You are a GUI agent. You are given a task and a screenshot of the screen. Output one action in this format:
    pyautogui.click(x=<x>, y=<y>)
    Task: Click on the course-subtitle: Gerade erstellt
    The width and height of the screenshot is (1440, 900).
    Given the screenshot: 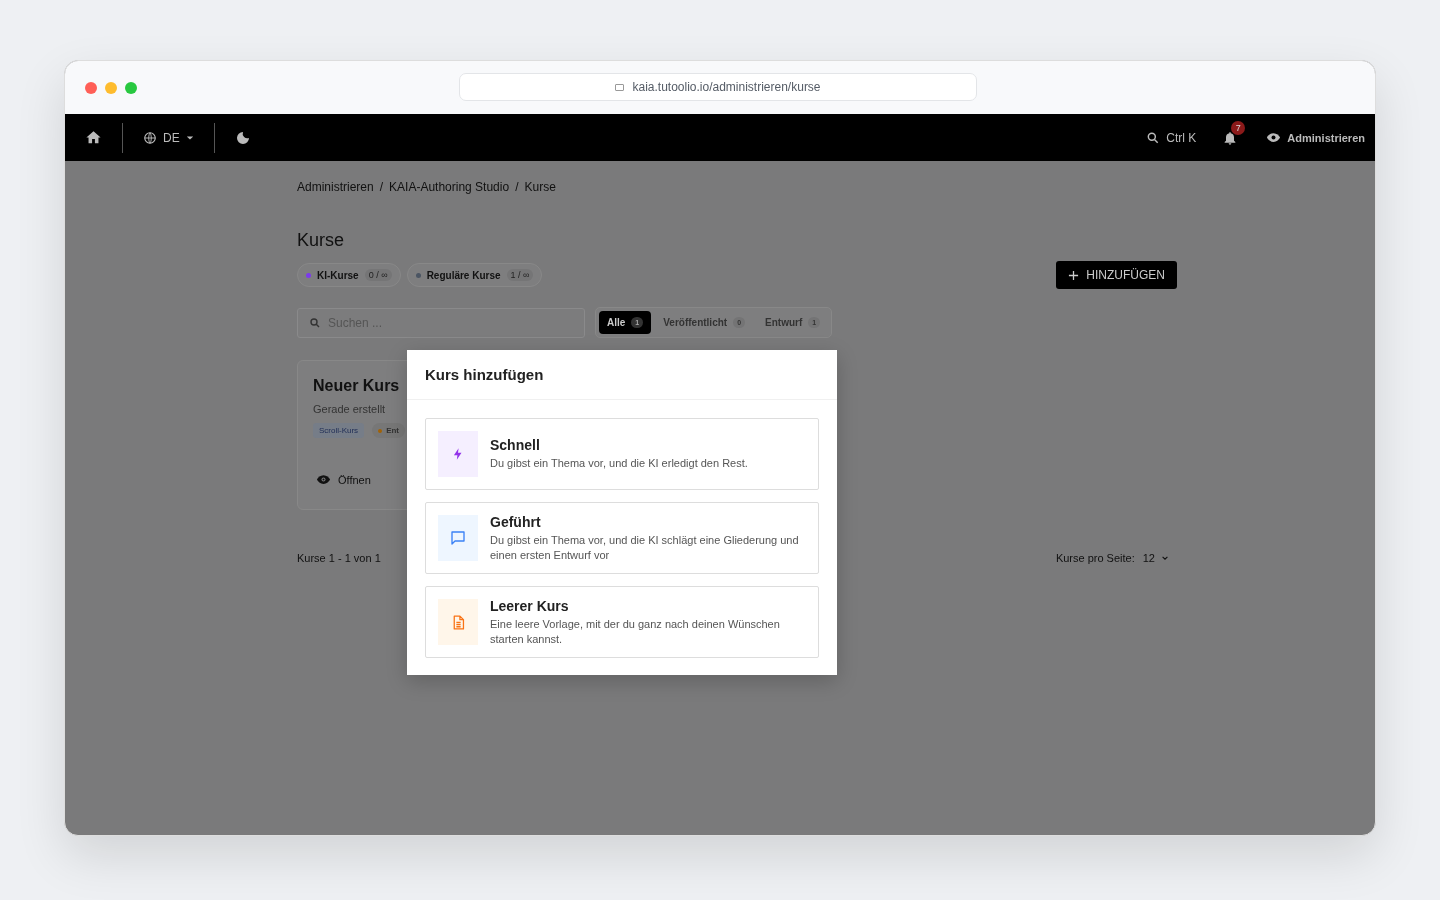 What is the action you would take?
    pyautogui.click(x=350, y=409)
    